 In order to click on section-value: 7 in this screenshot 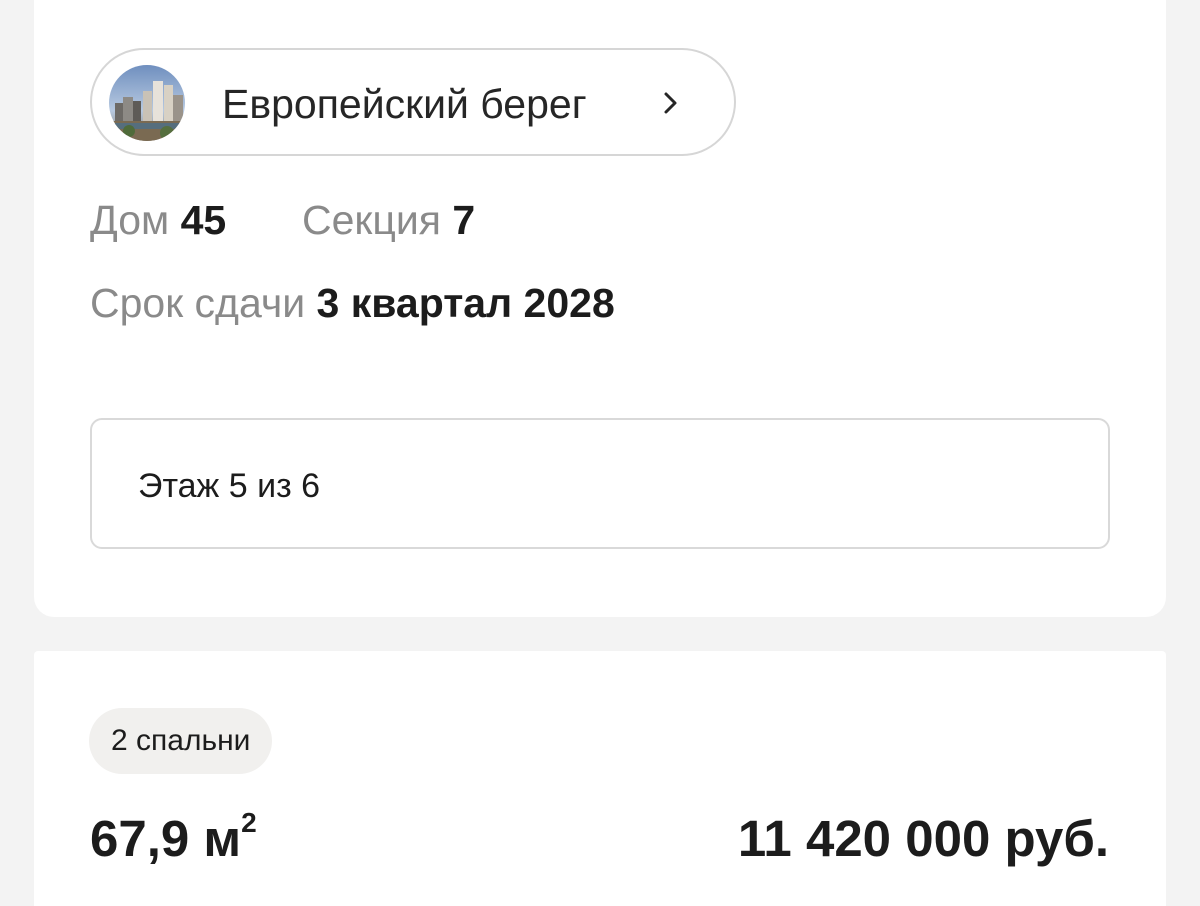, I will do `click(464, 220)`.